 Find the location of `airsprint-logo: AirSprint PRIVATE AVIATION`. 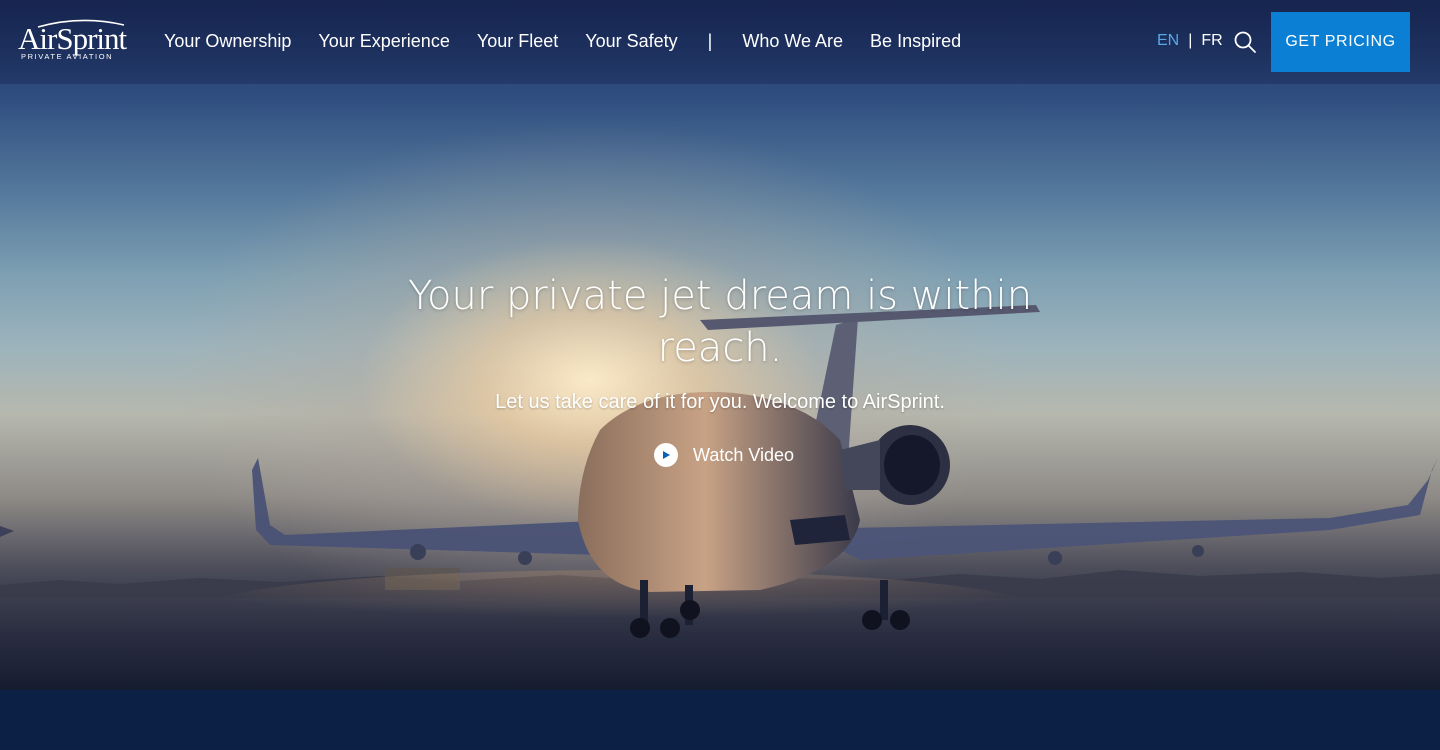

airsprint-logo: AirSprint PRIVATE AVIATION is located at coordinates (76, 40).